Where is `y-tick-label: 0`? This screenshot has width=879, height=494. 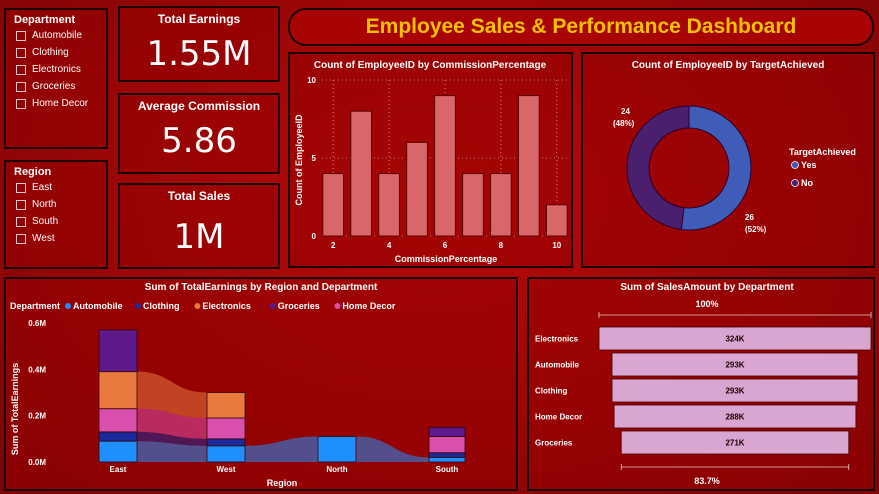
y-tick-label: 0 is located at coordinates (314, 236).